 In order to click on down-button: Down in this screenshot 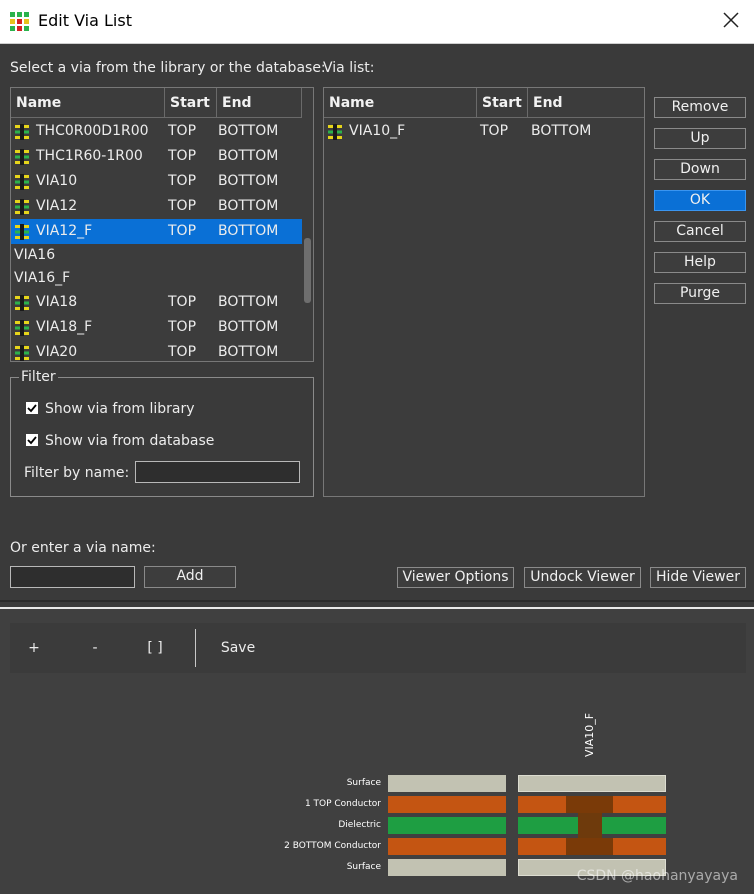, I will do `click(700, 169)`.